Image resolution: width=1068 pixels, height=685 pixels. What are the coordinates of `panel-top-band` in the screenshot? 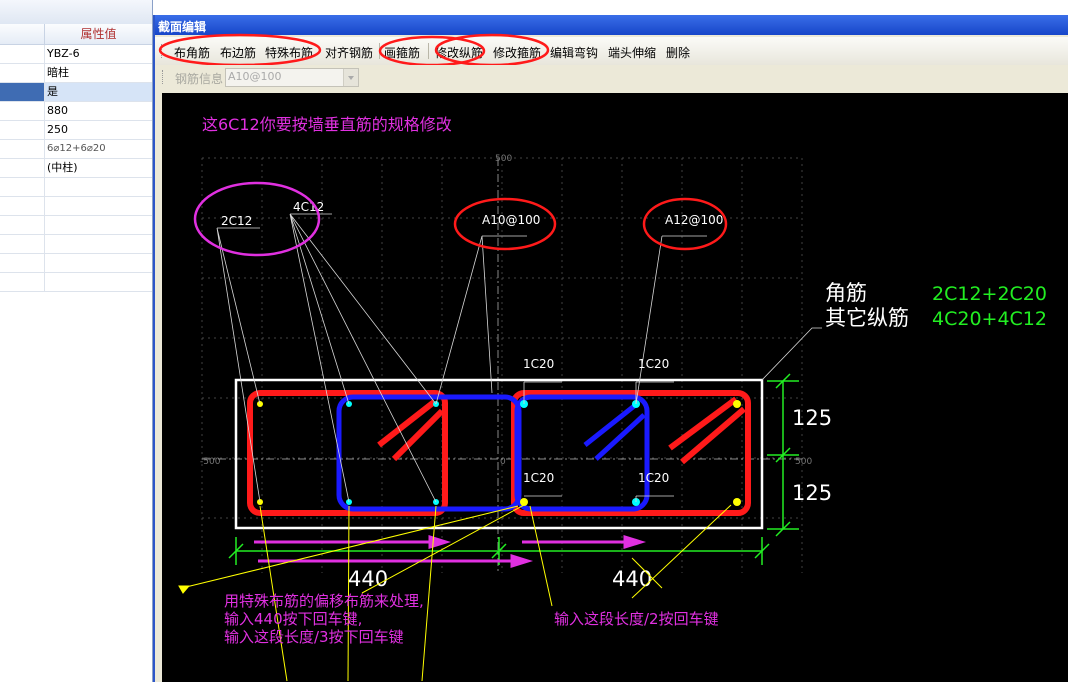 It's located at (76, 12).